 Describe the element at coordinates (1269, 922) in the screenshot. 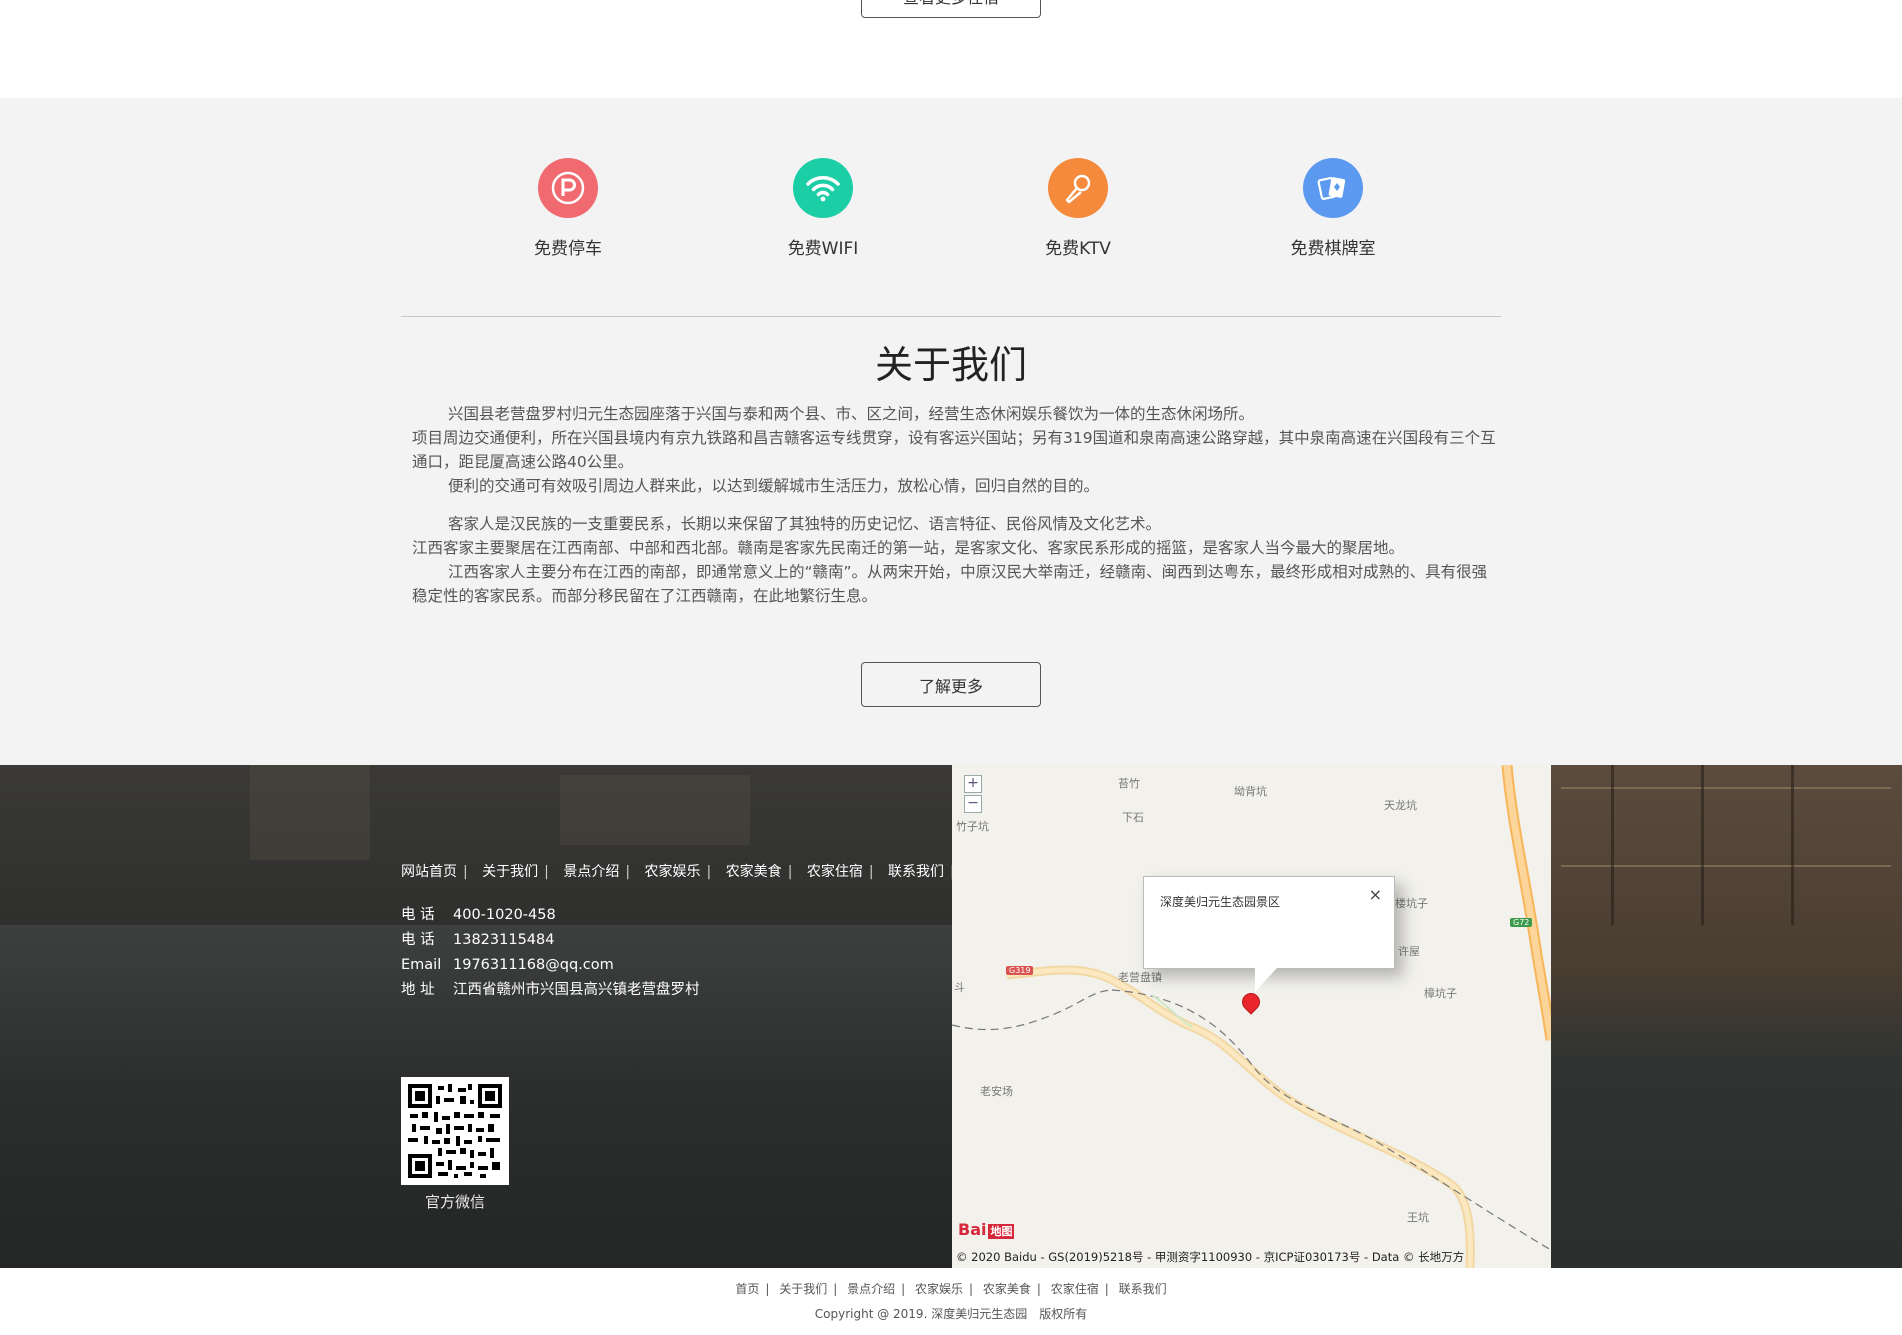

I see `map-info-popup: 深度美归元生态园景区 ×` at that location.